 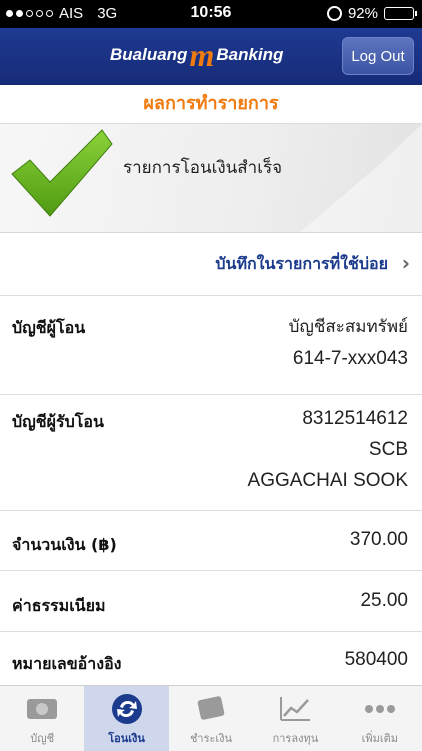 What do you see at coordinates (59, 605) in the screenshot?
I see `fee-label: ค่าธรรมเนียม` at bounding box center [59, 605].